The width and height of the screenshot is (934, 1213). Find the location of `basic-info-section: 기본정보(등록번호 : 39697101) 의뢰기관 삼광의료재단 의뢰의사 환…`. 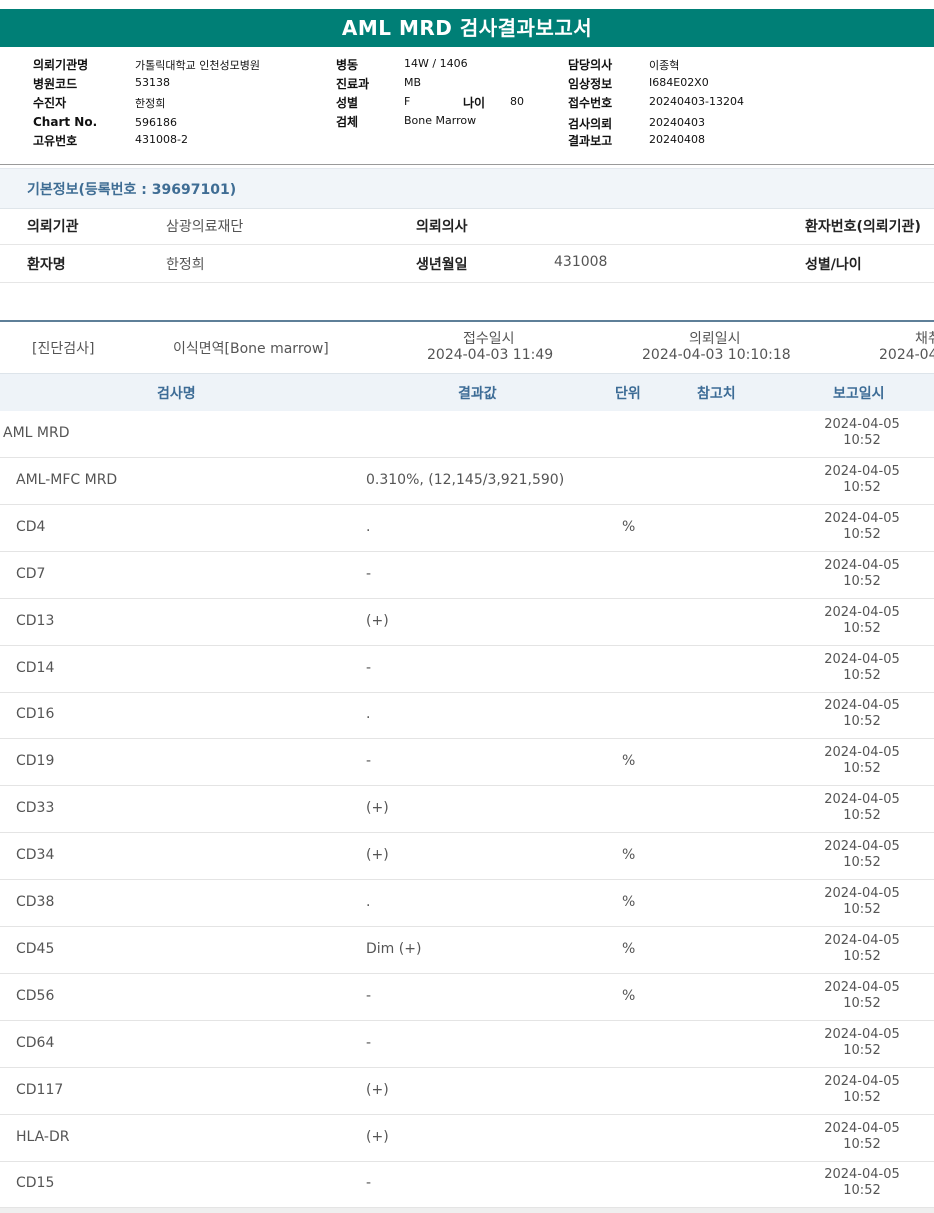

basic-info-section: 기본정보(등록번호 : 39697101) 의뢰기관 삼광의료재단 의뢰의사 환… is located at coordinates (467, 244).